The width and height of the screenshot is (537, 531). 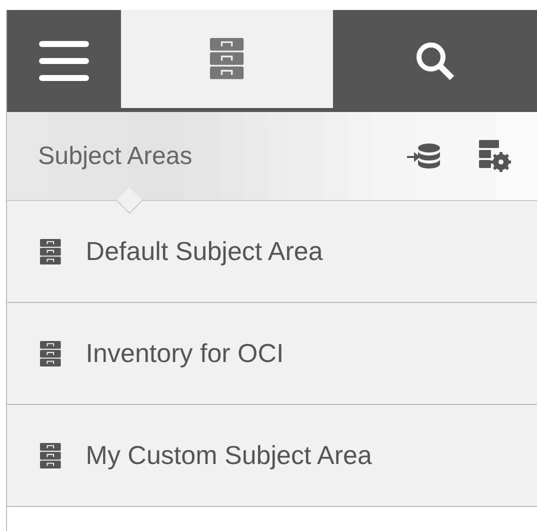 What do you see at coordinates (116, 156) in the screenshot?
I see `panel-title: Subject Areas` at bounding box center [116, 156].